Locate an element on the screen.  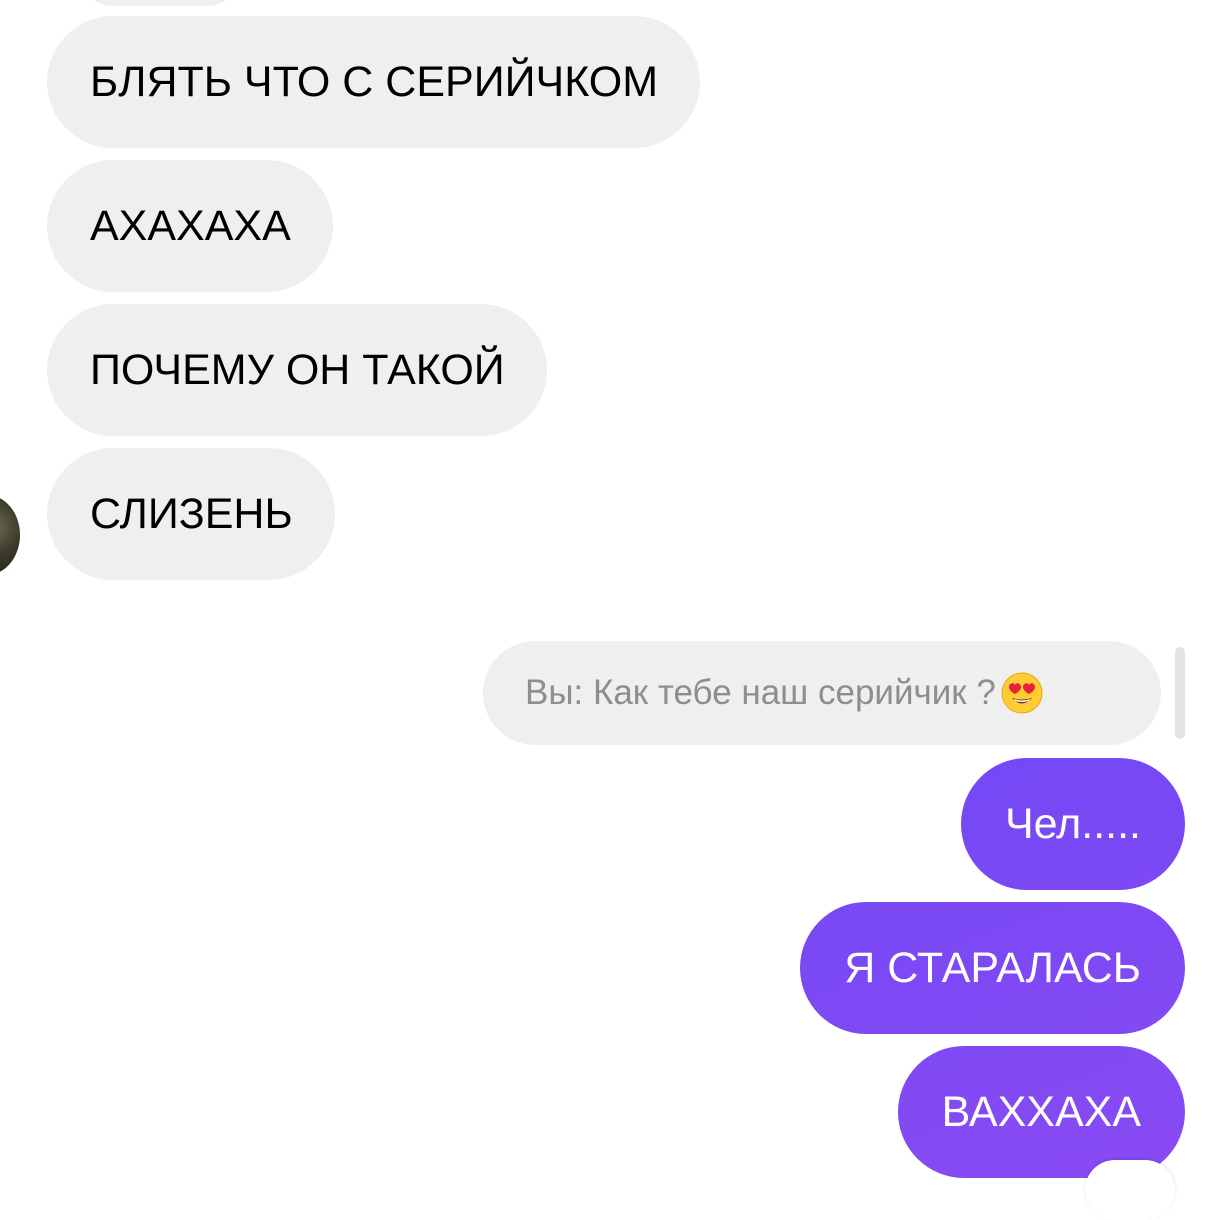
outgoing-message: ВАХХАХА is located at coordinates (1041, 1112).